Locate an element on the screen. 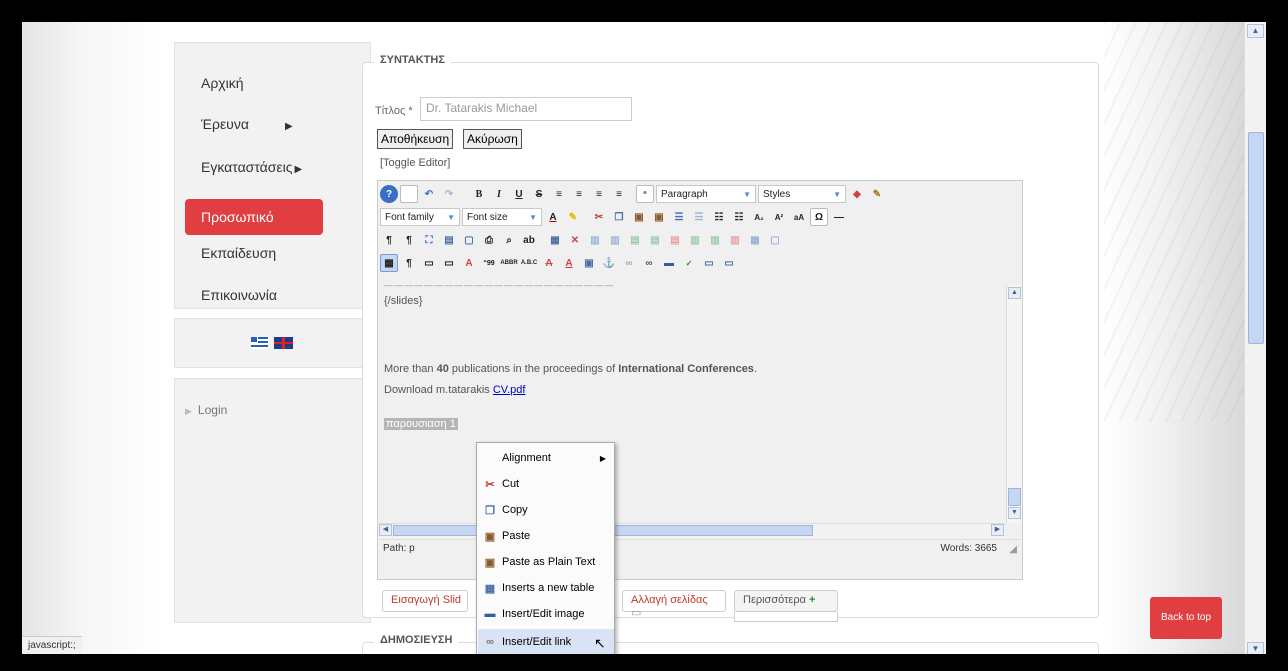  text-case-icon: aA is located at coordinates (799, 217).